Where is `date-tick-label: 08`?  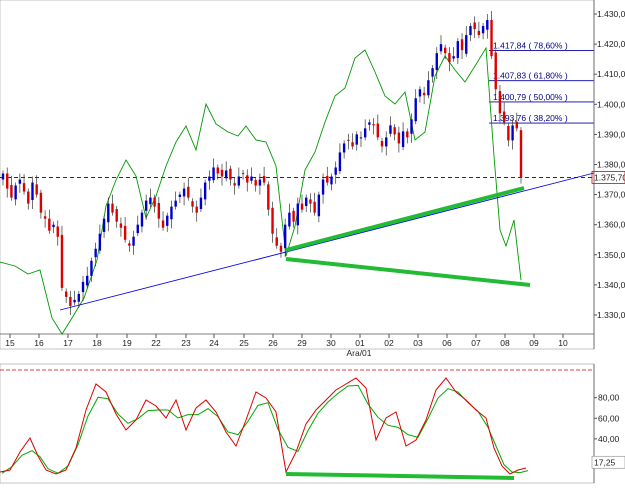
date-tick-label: 08 is located at coordinates (505, 343).